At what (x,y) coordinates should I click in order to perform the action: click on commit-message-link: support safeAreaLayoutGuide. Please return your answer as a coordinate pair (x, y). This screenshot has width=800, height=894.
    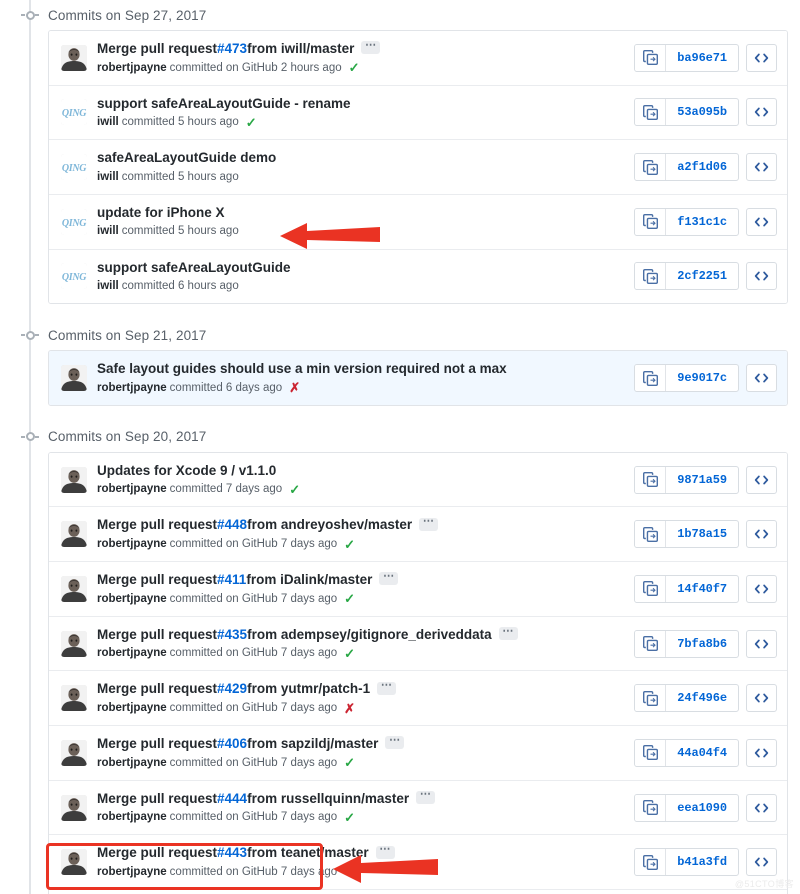
    Looking at the image, I should click on (194, 268).